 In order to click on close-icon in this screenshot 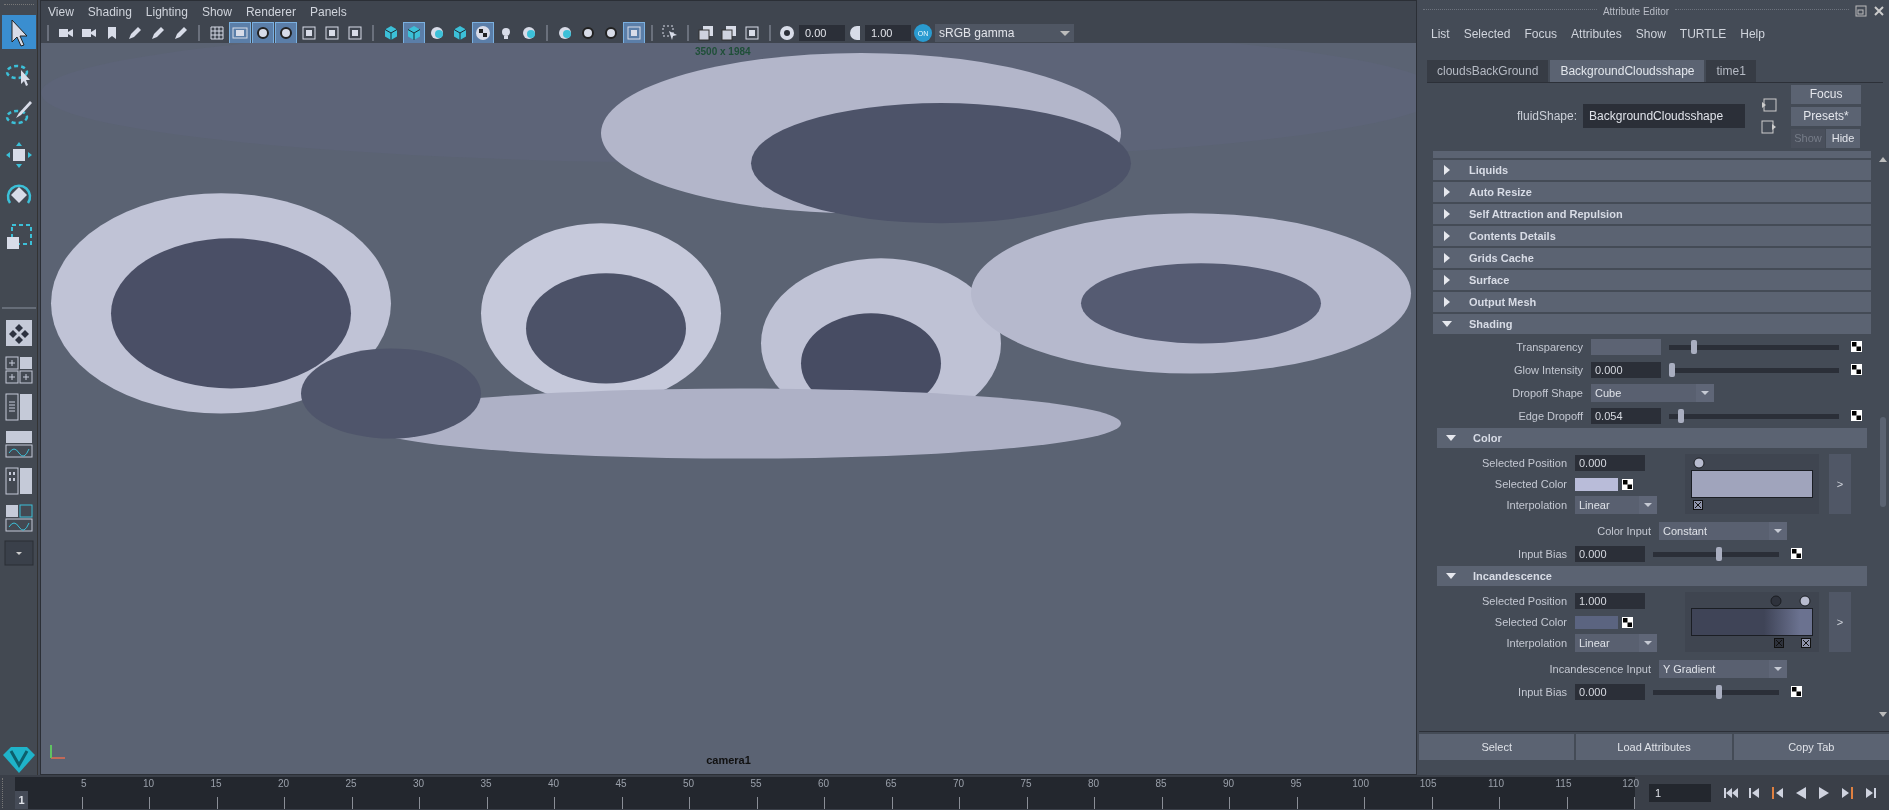, I will do `click(1879, 11)`.